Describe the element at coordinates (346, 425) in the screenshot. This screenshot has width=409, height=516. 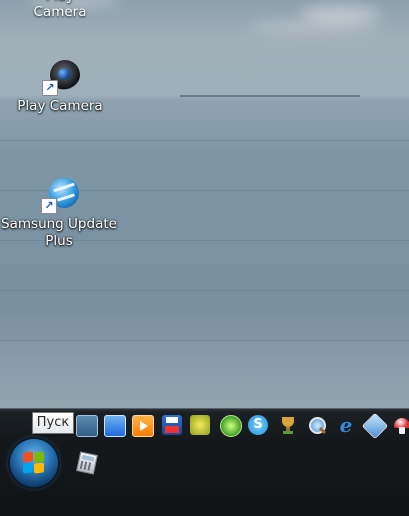
I see `ie-icon: e` at that location.